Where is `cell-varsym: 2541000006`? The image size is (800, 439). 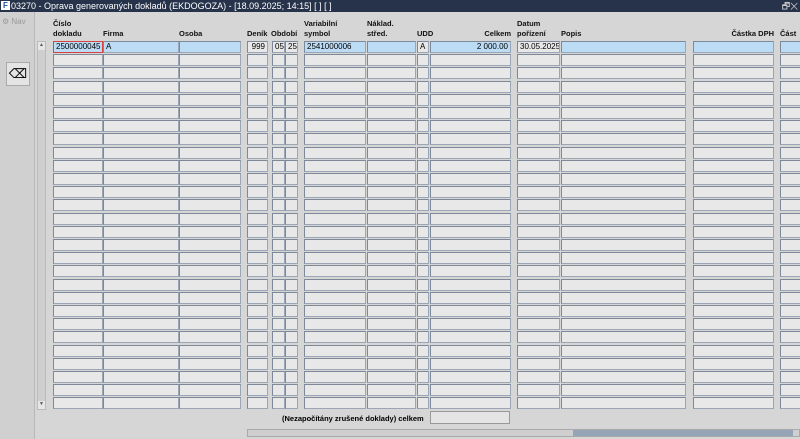 cell-varsym: 2541000006 is located at coordinates (335, 47).